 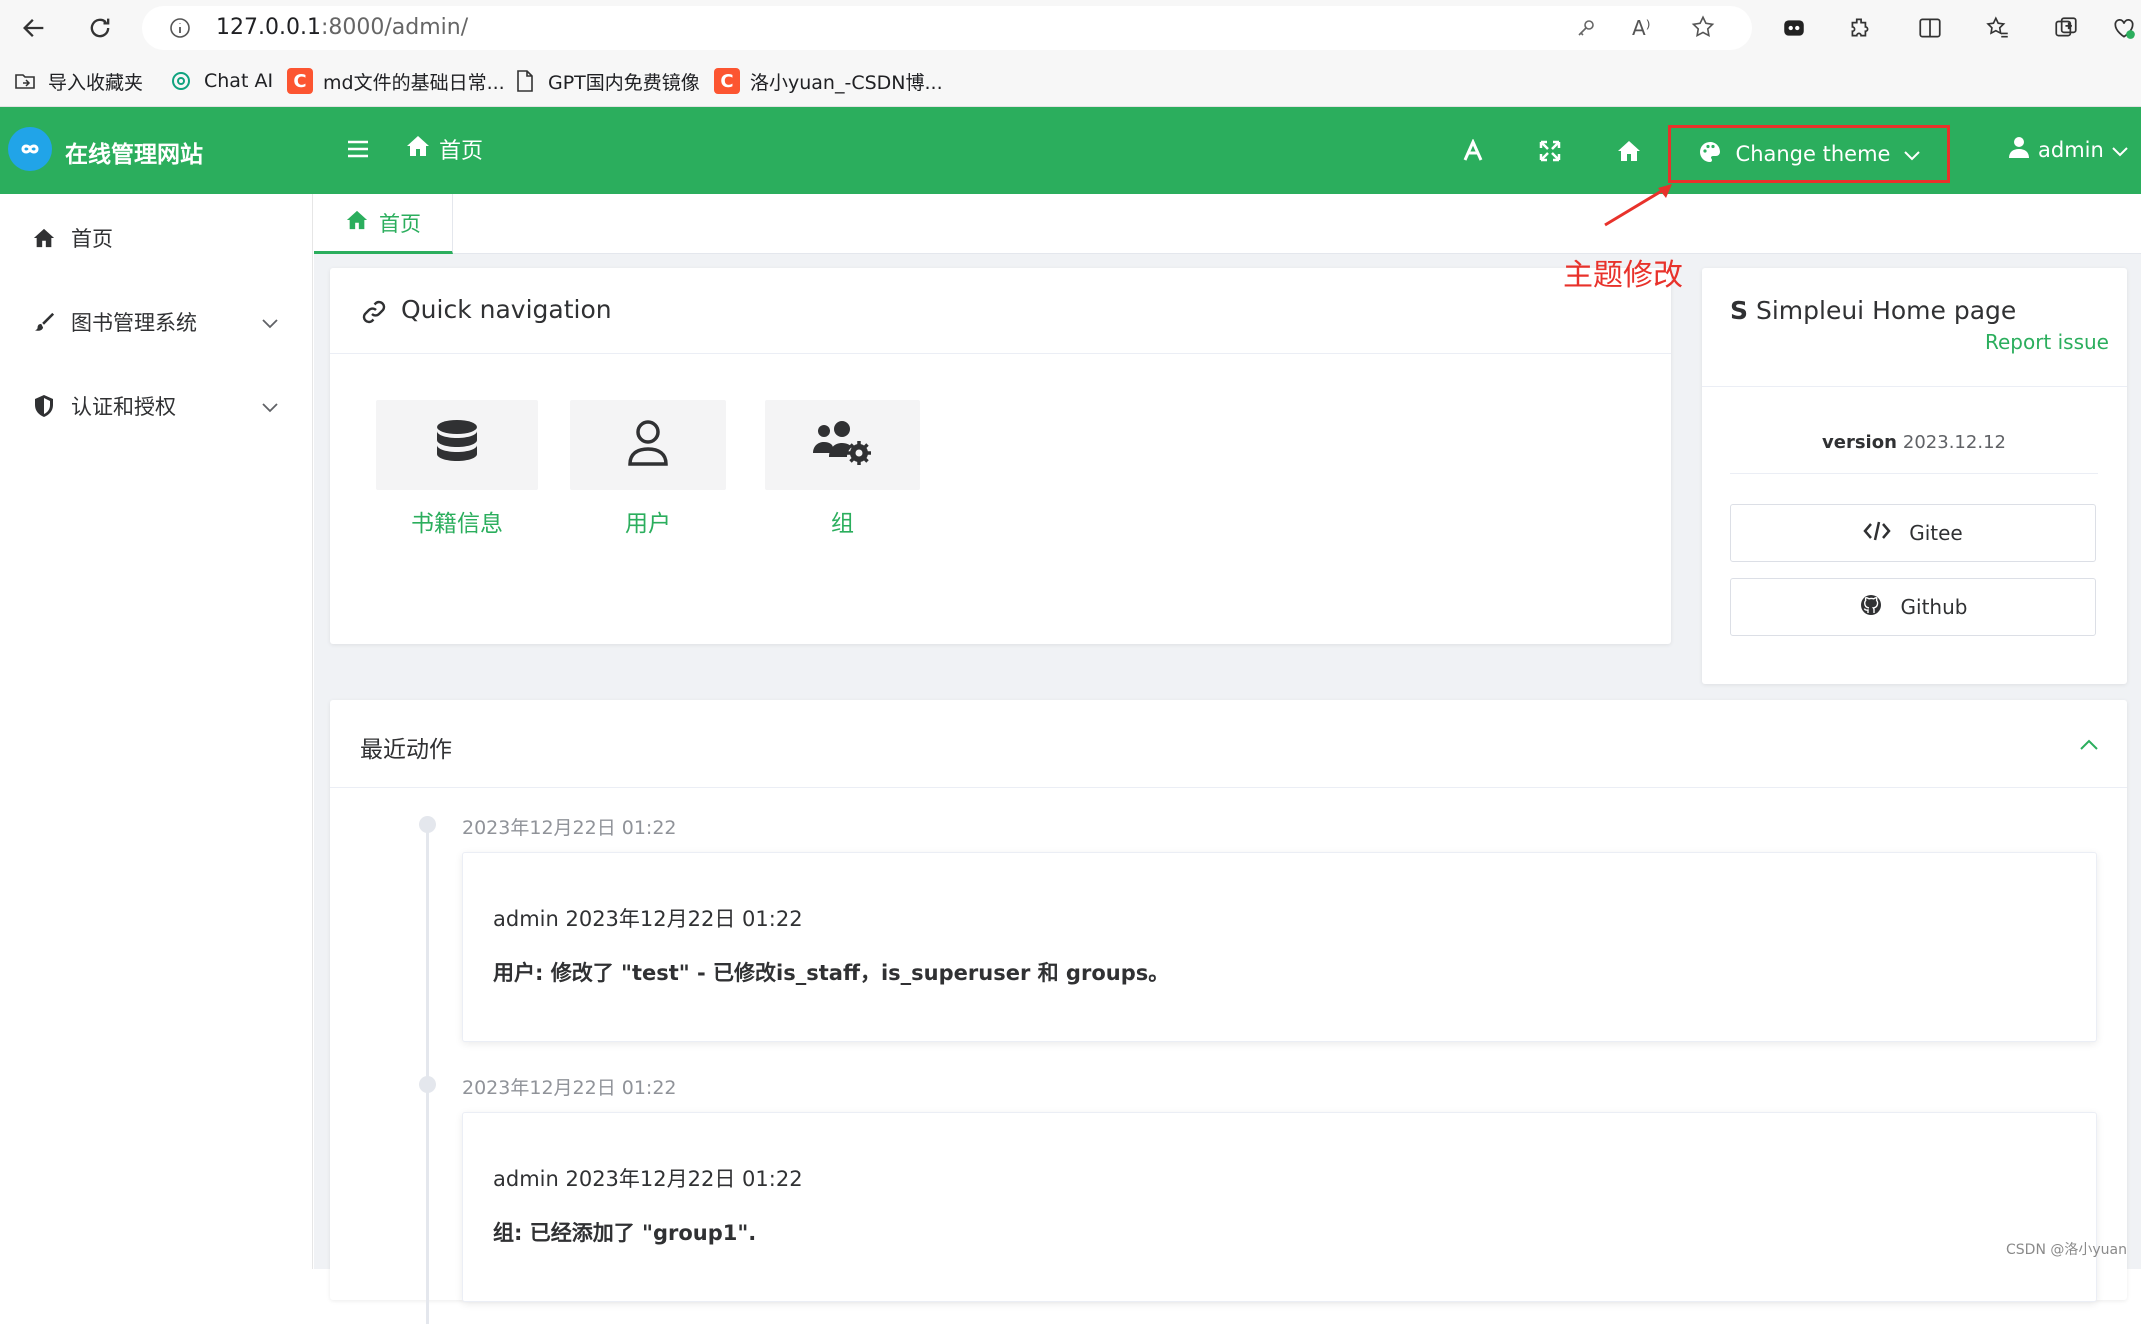 I want to click on annotation-arrow, so click(x=1640, y=205).